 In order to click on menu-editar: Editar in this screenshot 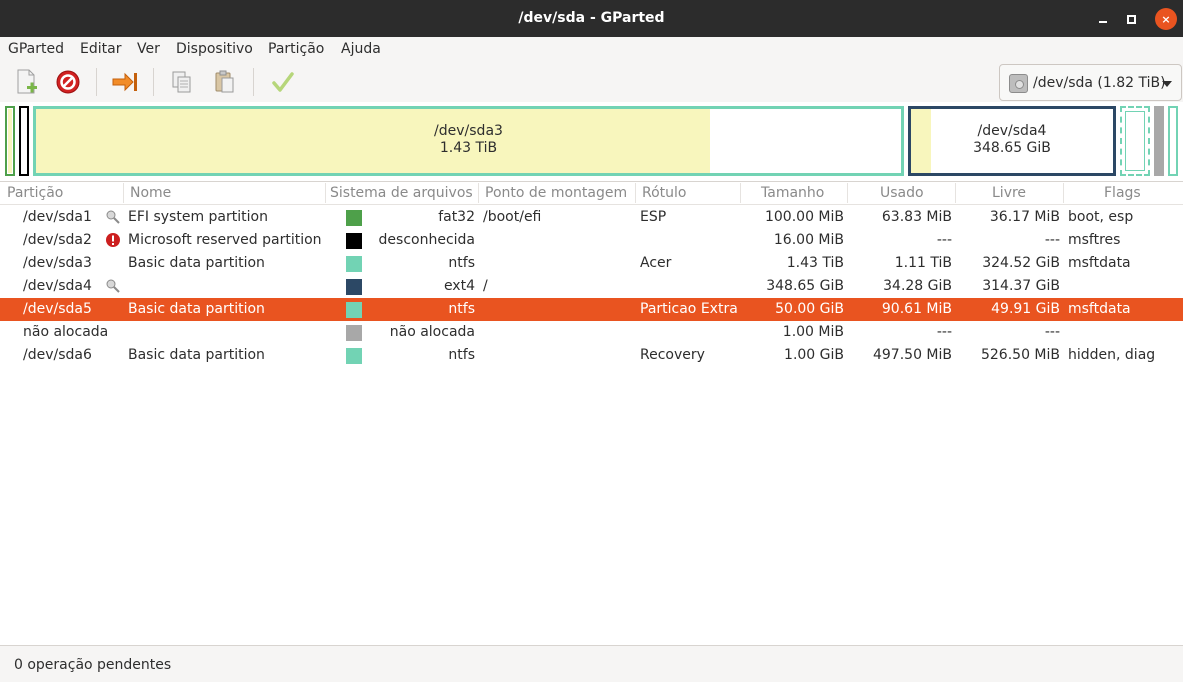, I will do `click(100, 49)`.